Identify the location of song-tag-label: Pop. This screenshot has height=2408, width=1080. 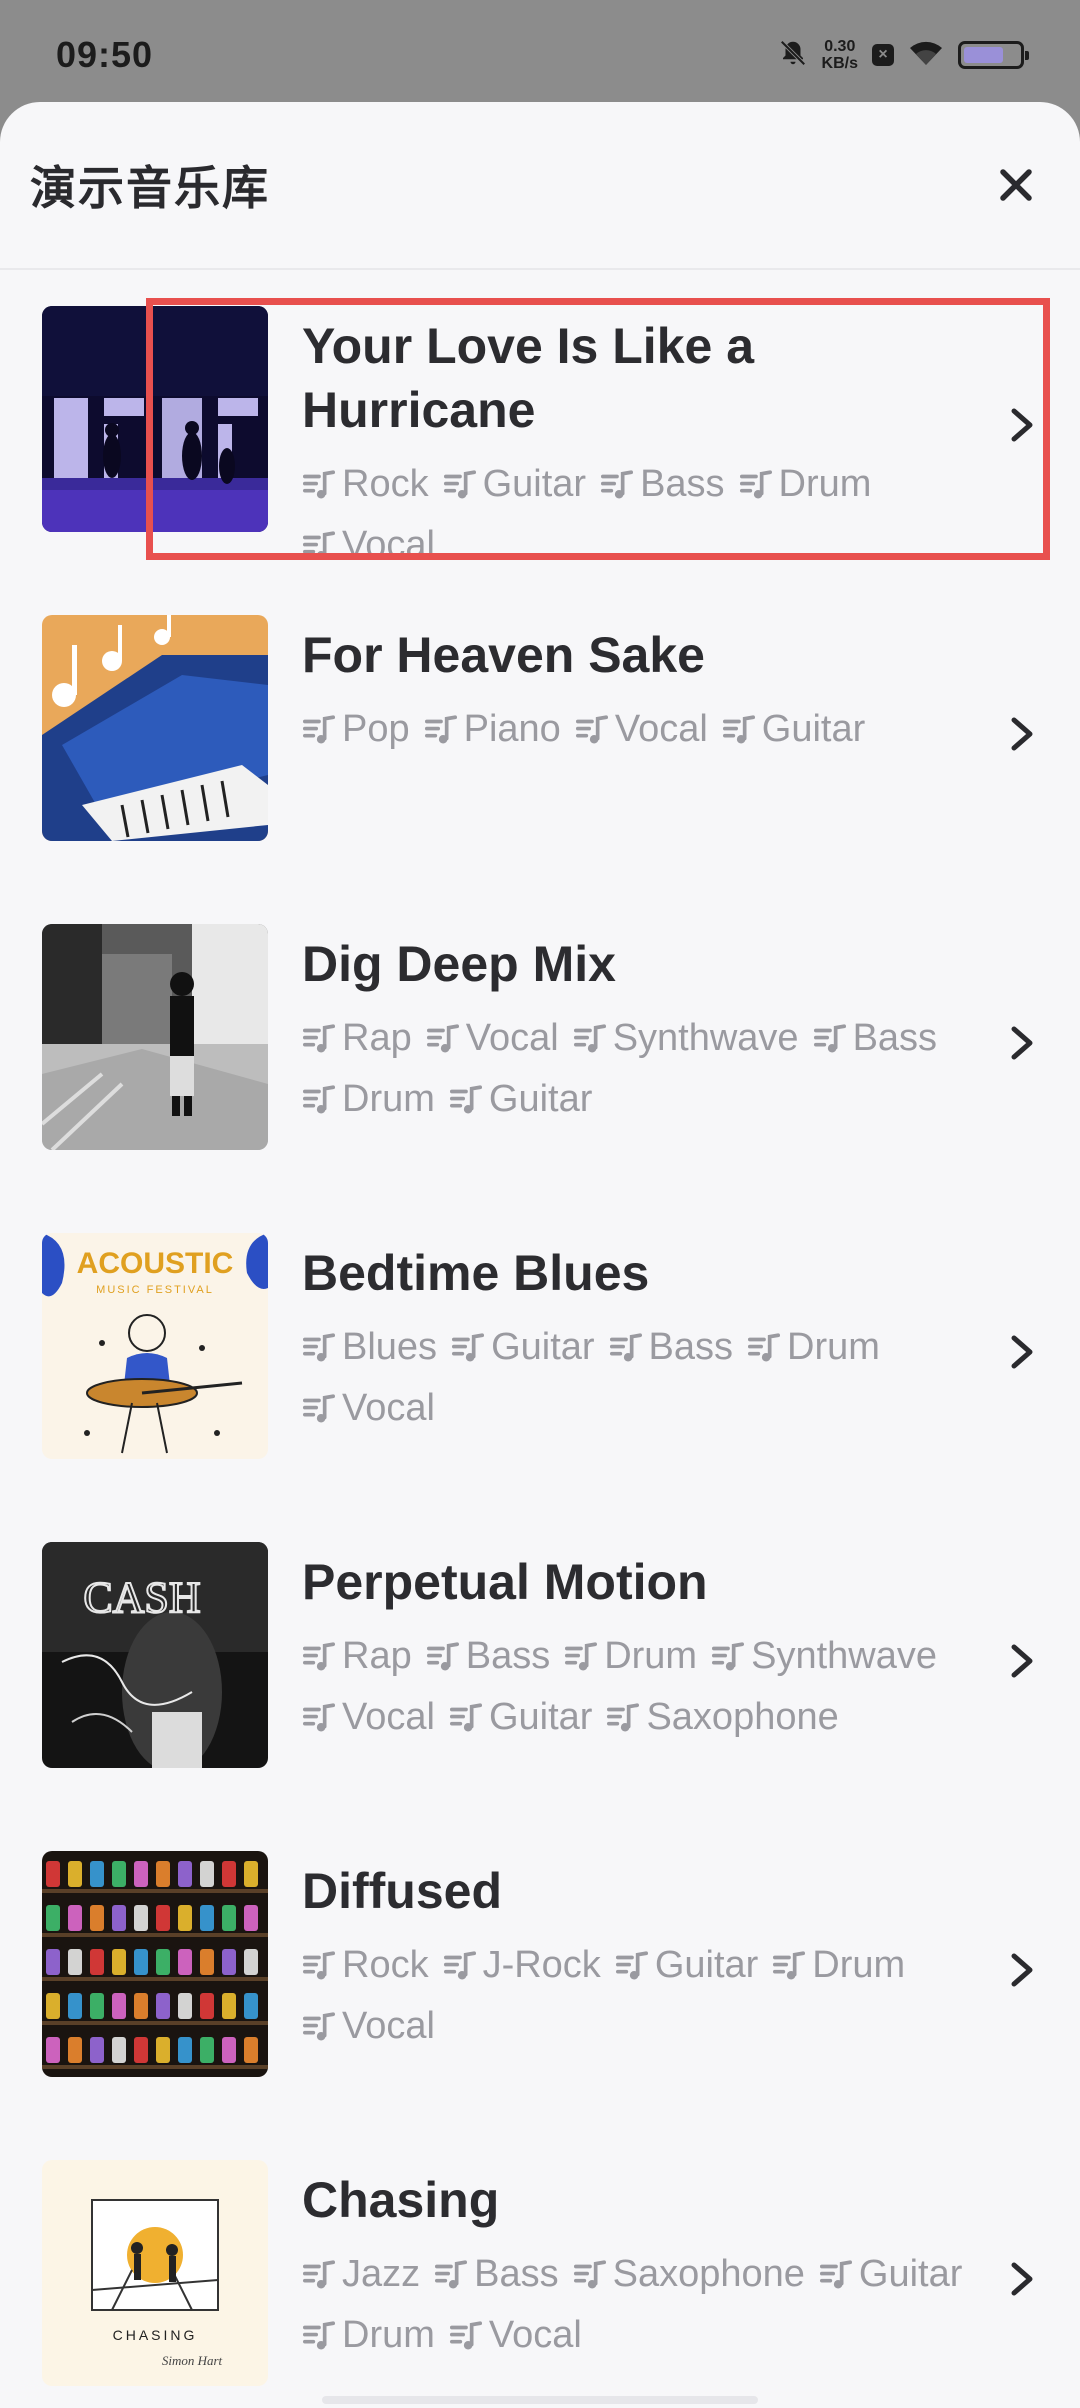
(376, 729).